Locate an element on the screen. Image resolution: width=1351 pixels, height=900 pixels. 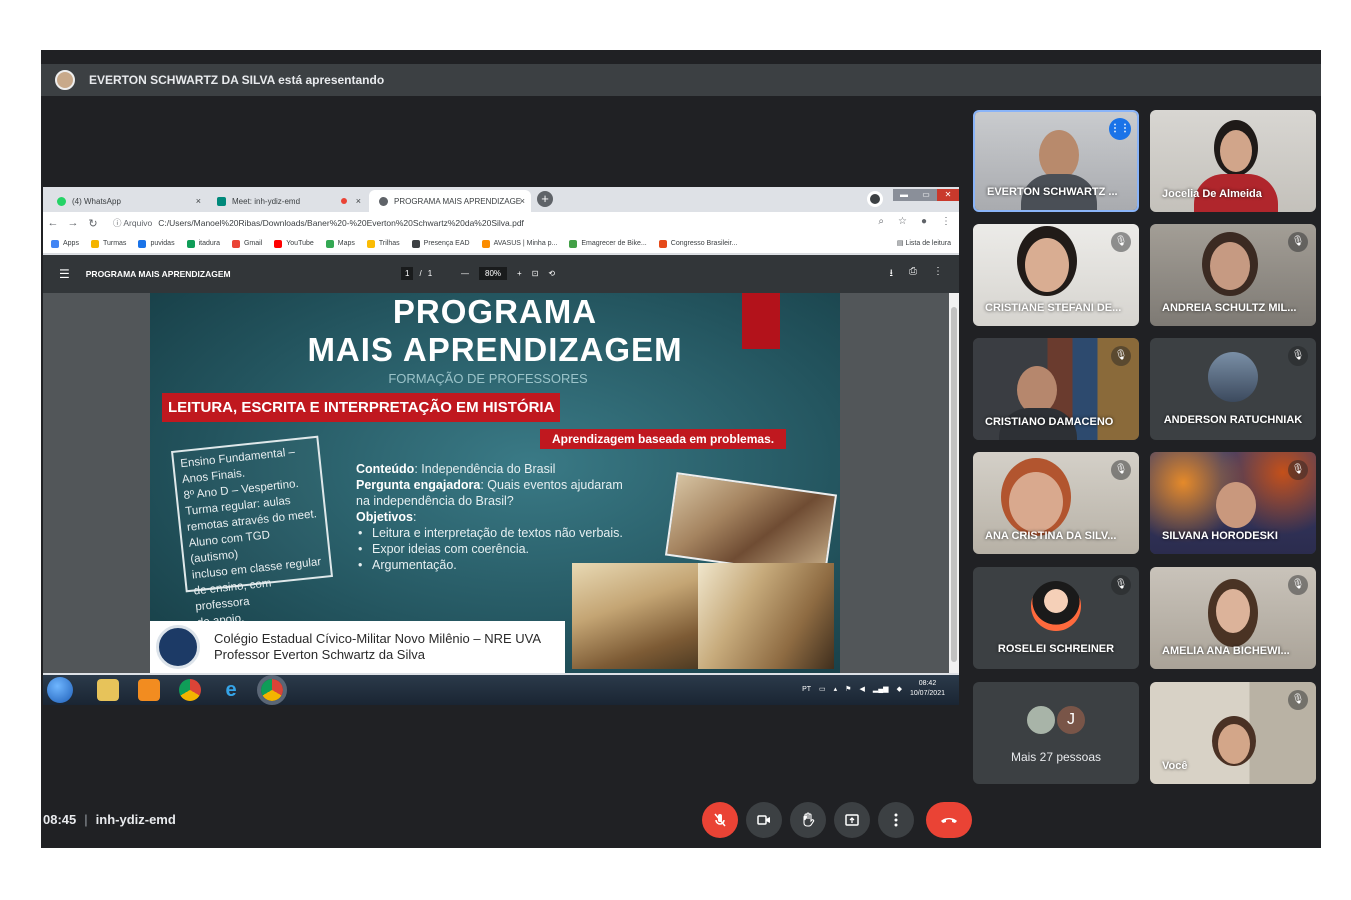
new-tab-button: + is located at coordinates (545, 199).